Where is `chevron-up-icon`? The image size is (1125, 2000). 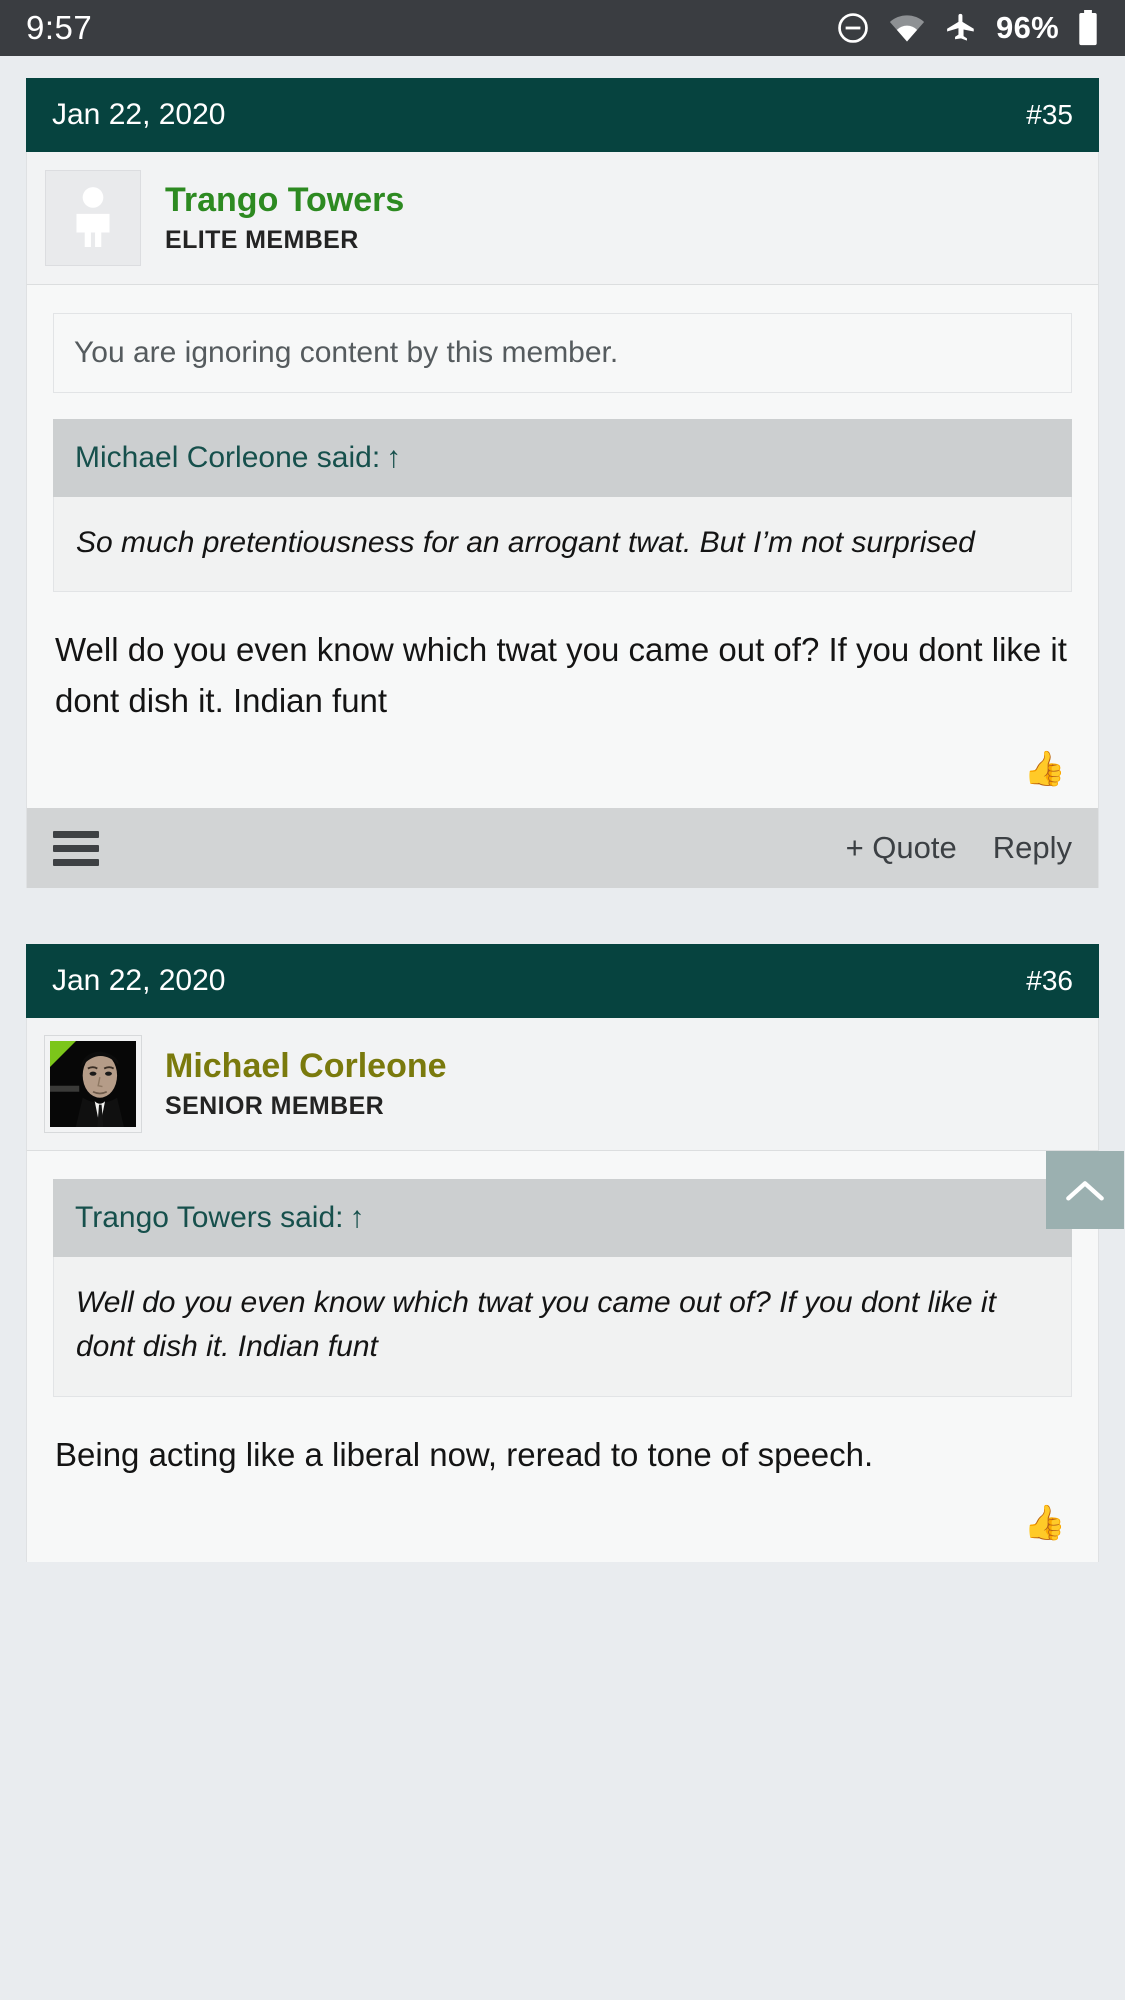
chevron-up-icon is located at coordinates (1085, 1190).